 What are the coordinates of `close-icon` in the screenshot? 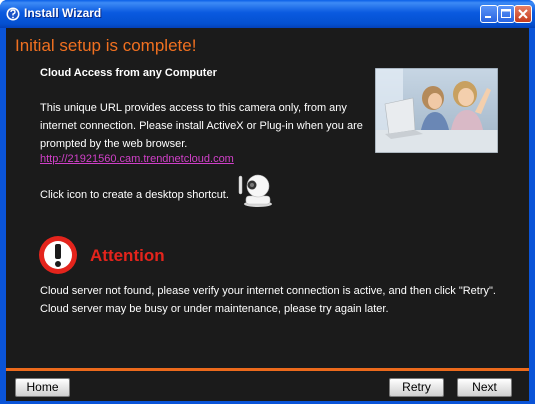 It's located at (523, 14).